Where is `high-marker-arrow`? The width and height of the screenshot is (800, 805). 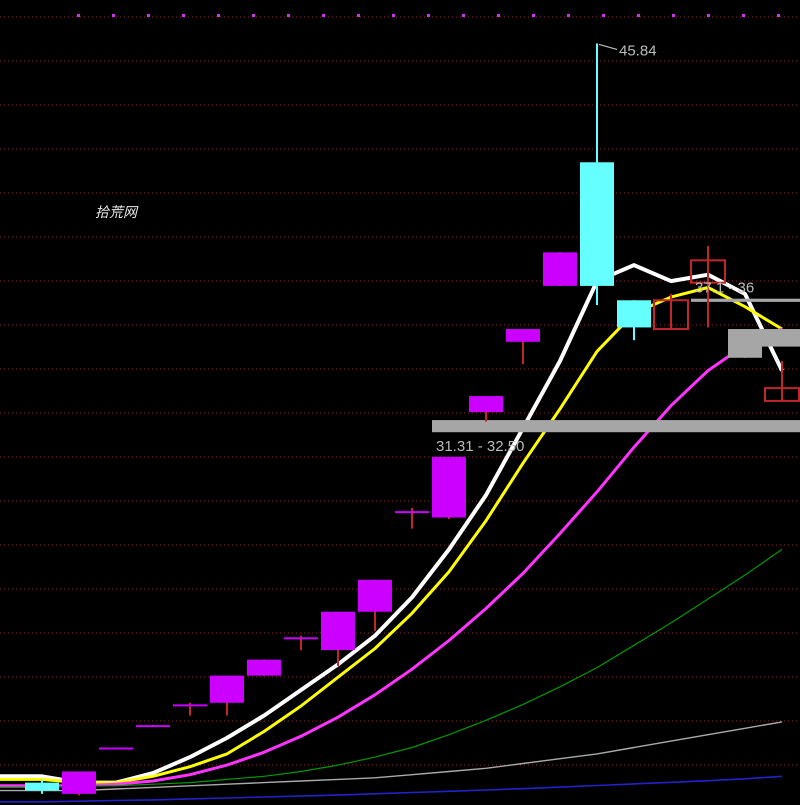 high-marker-arrow is located at coordinates (608, 47).